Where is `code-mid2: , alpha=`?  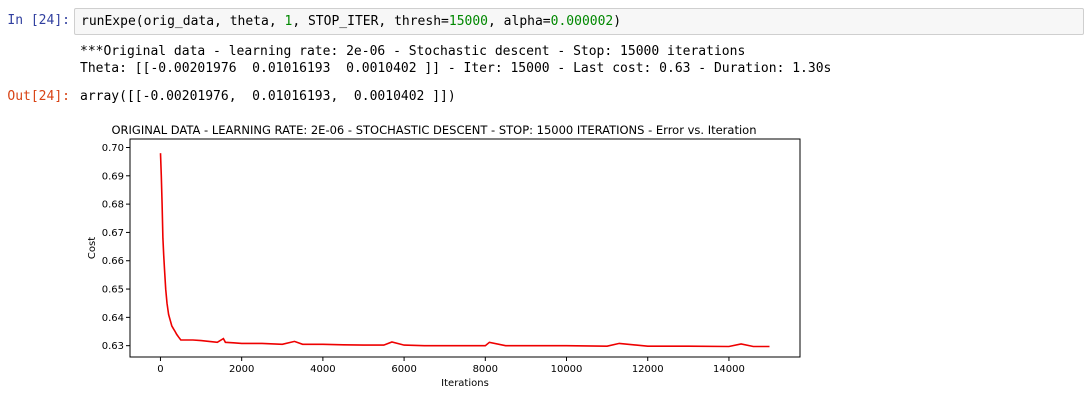 code-mid2: , alpha= is located at coordinates (519, 21).